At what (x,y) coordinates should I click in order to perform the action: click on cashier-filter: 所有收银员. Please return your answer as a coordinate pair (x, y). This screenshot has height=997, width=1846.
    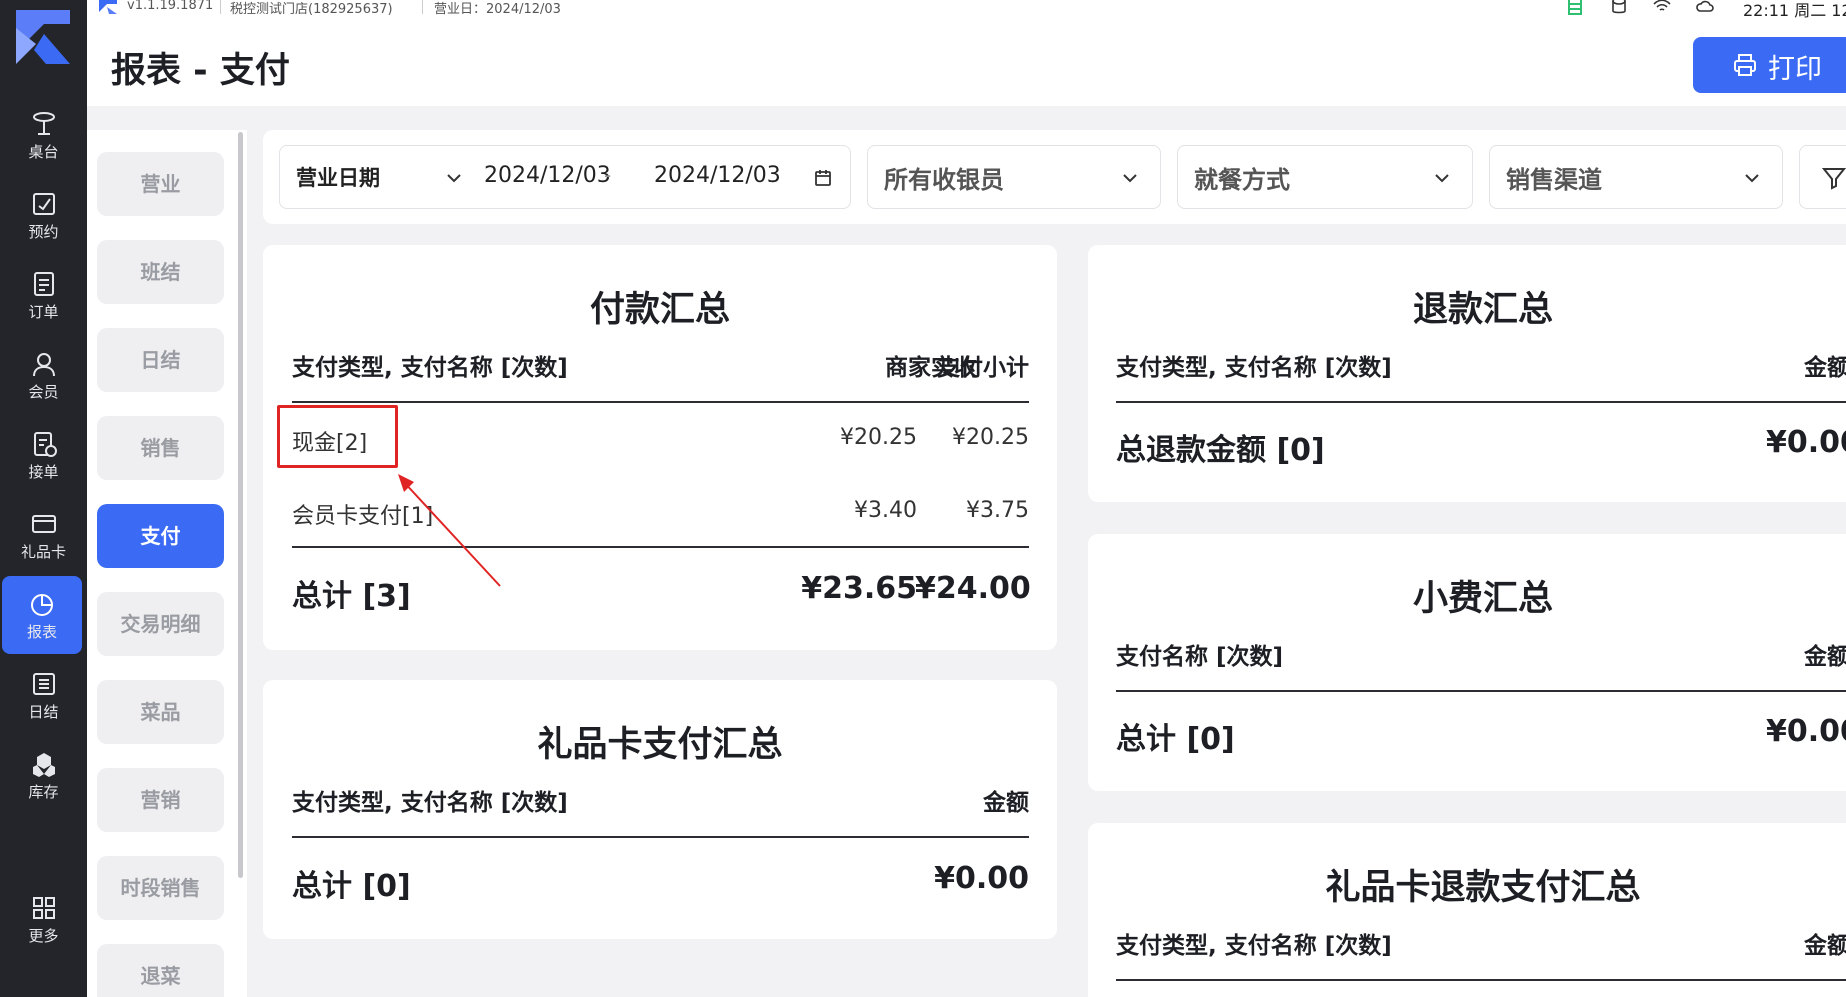
    Looking at the image, I should click on (1014, 177).